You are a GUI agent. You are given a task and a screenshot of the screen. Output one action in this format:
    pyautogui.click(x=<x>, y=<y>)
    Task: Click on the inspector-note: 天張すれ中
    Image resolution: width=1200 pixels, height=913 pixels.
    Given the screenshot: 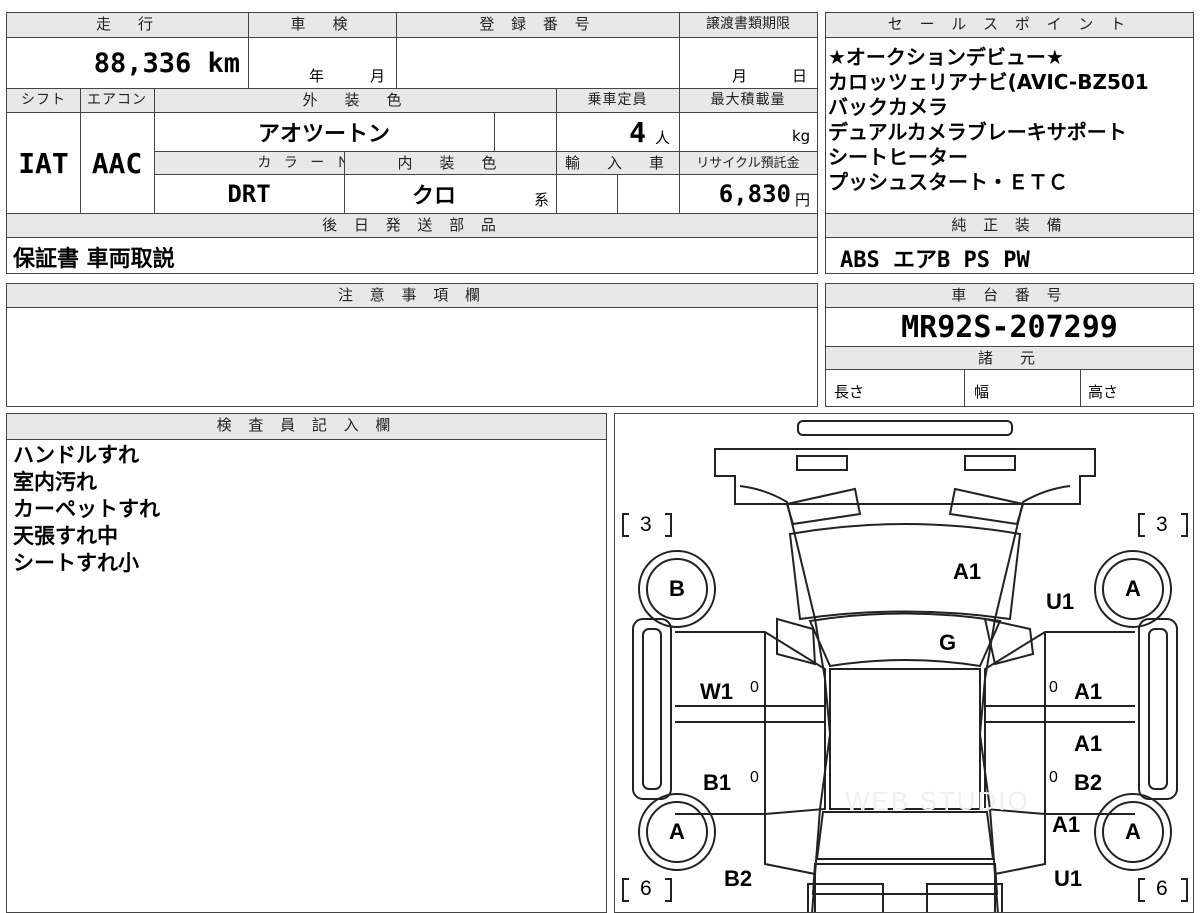 What is the action you would take?
    pyautogui.click(x=65, y=536)
    